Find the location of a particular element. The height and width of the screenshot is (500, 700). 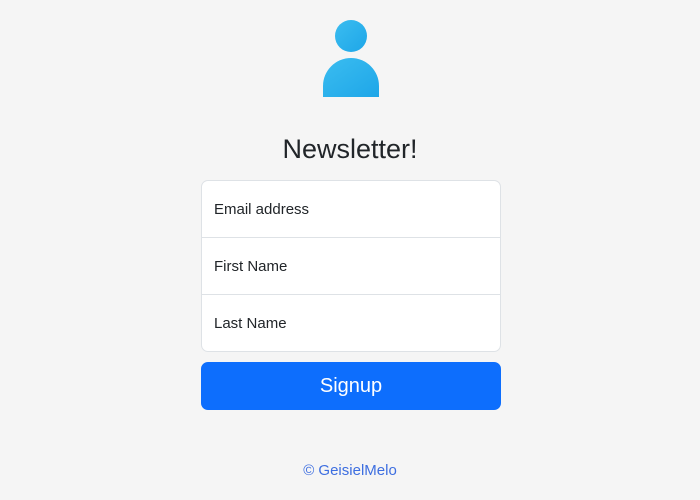

page-title: Newsletter! is located at coordinates (350, 149).